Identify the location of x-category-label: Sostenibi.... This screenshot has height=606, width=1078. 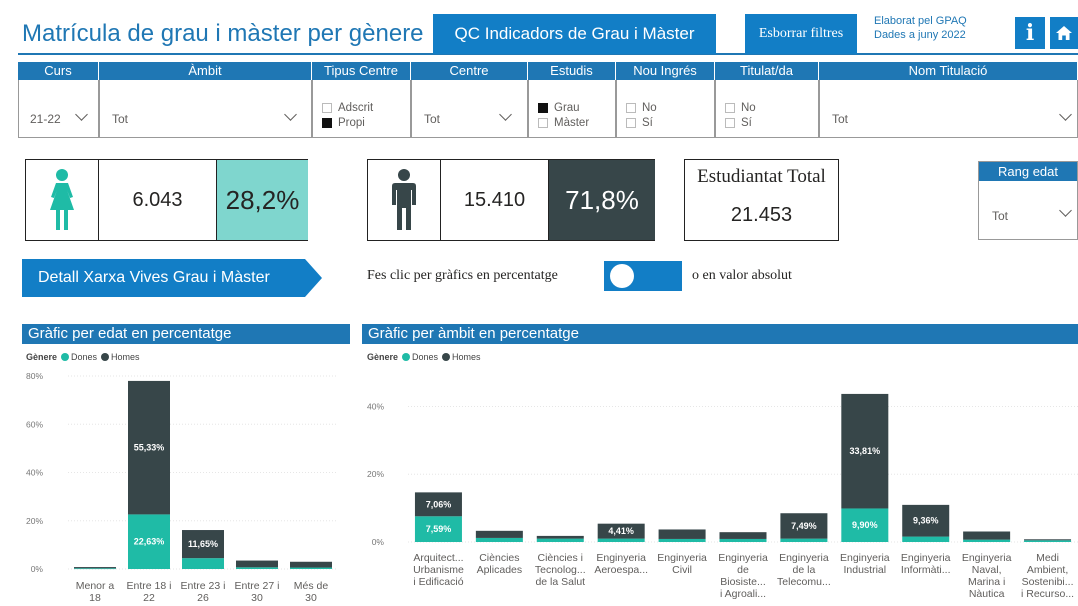
(1048, 582).